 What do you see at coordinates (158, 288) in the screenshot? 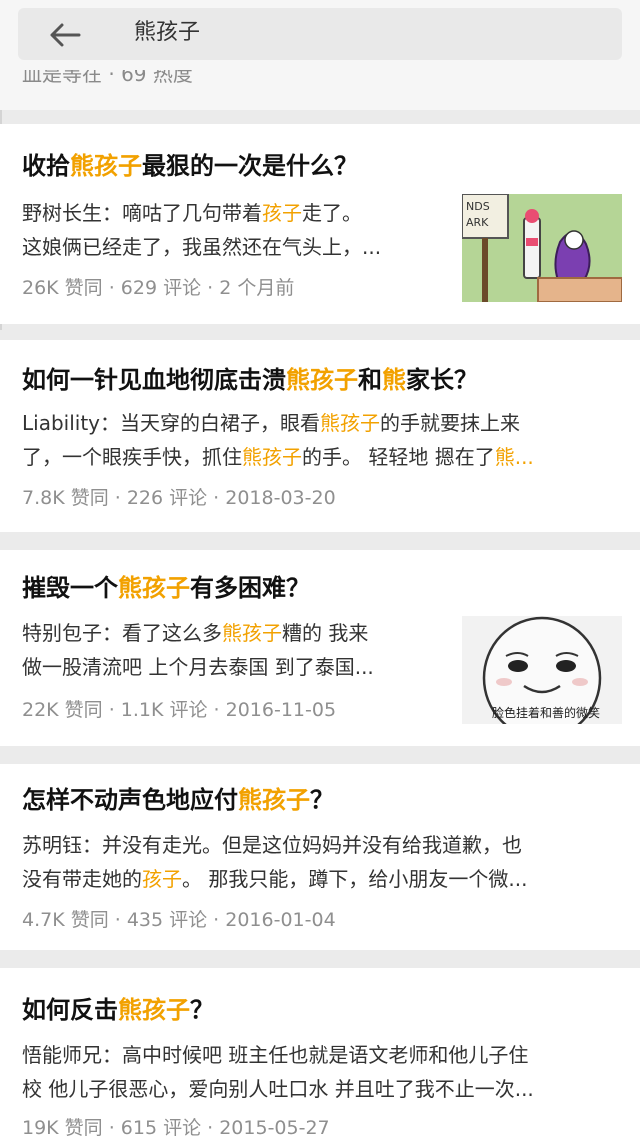
I see `result-meta: 26K 赞同 · 629 评论 · 2 个月前` at bounding box center [158, 288].